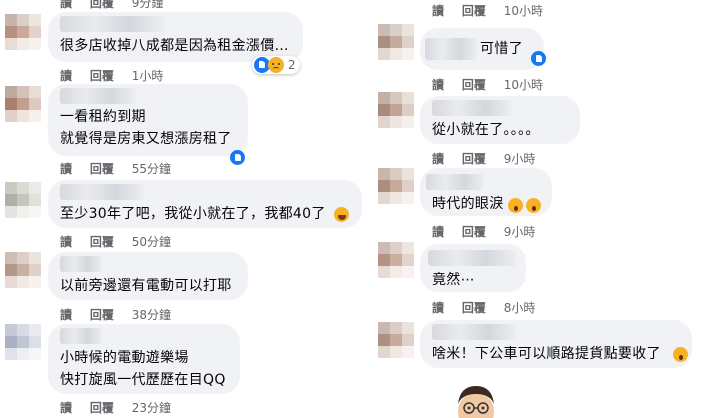 This screenshot has height=418, width=711. Describe the element at coordinates (146, 128) in the screenshot. I see `comment-text: 一看租約到期 就覺得是房東又想漲房租了` at that location.